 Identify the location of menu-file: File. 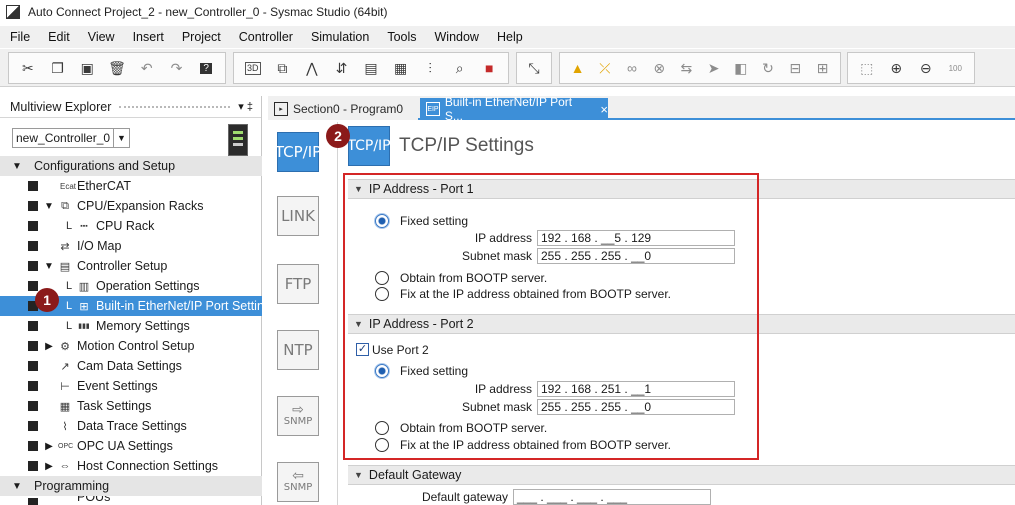
(19, 37).